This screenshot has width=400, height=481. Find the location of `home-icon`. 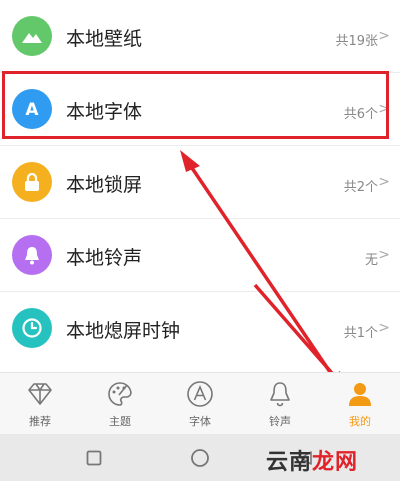

home-icon is located at coordinates (200, 457).